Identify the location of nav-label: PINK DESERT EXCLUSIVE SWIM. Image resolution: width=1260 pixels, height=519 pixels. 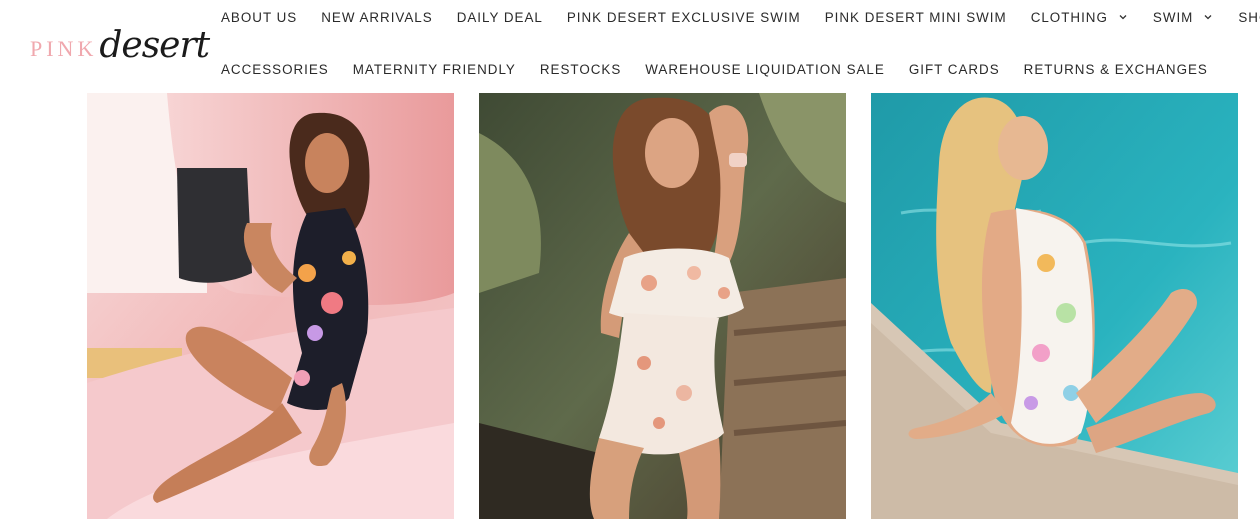
(683, 17).